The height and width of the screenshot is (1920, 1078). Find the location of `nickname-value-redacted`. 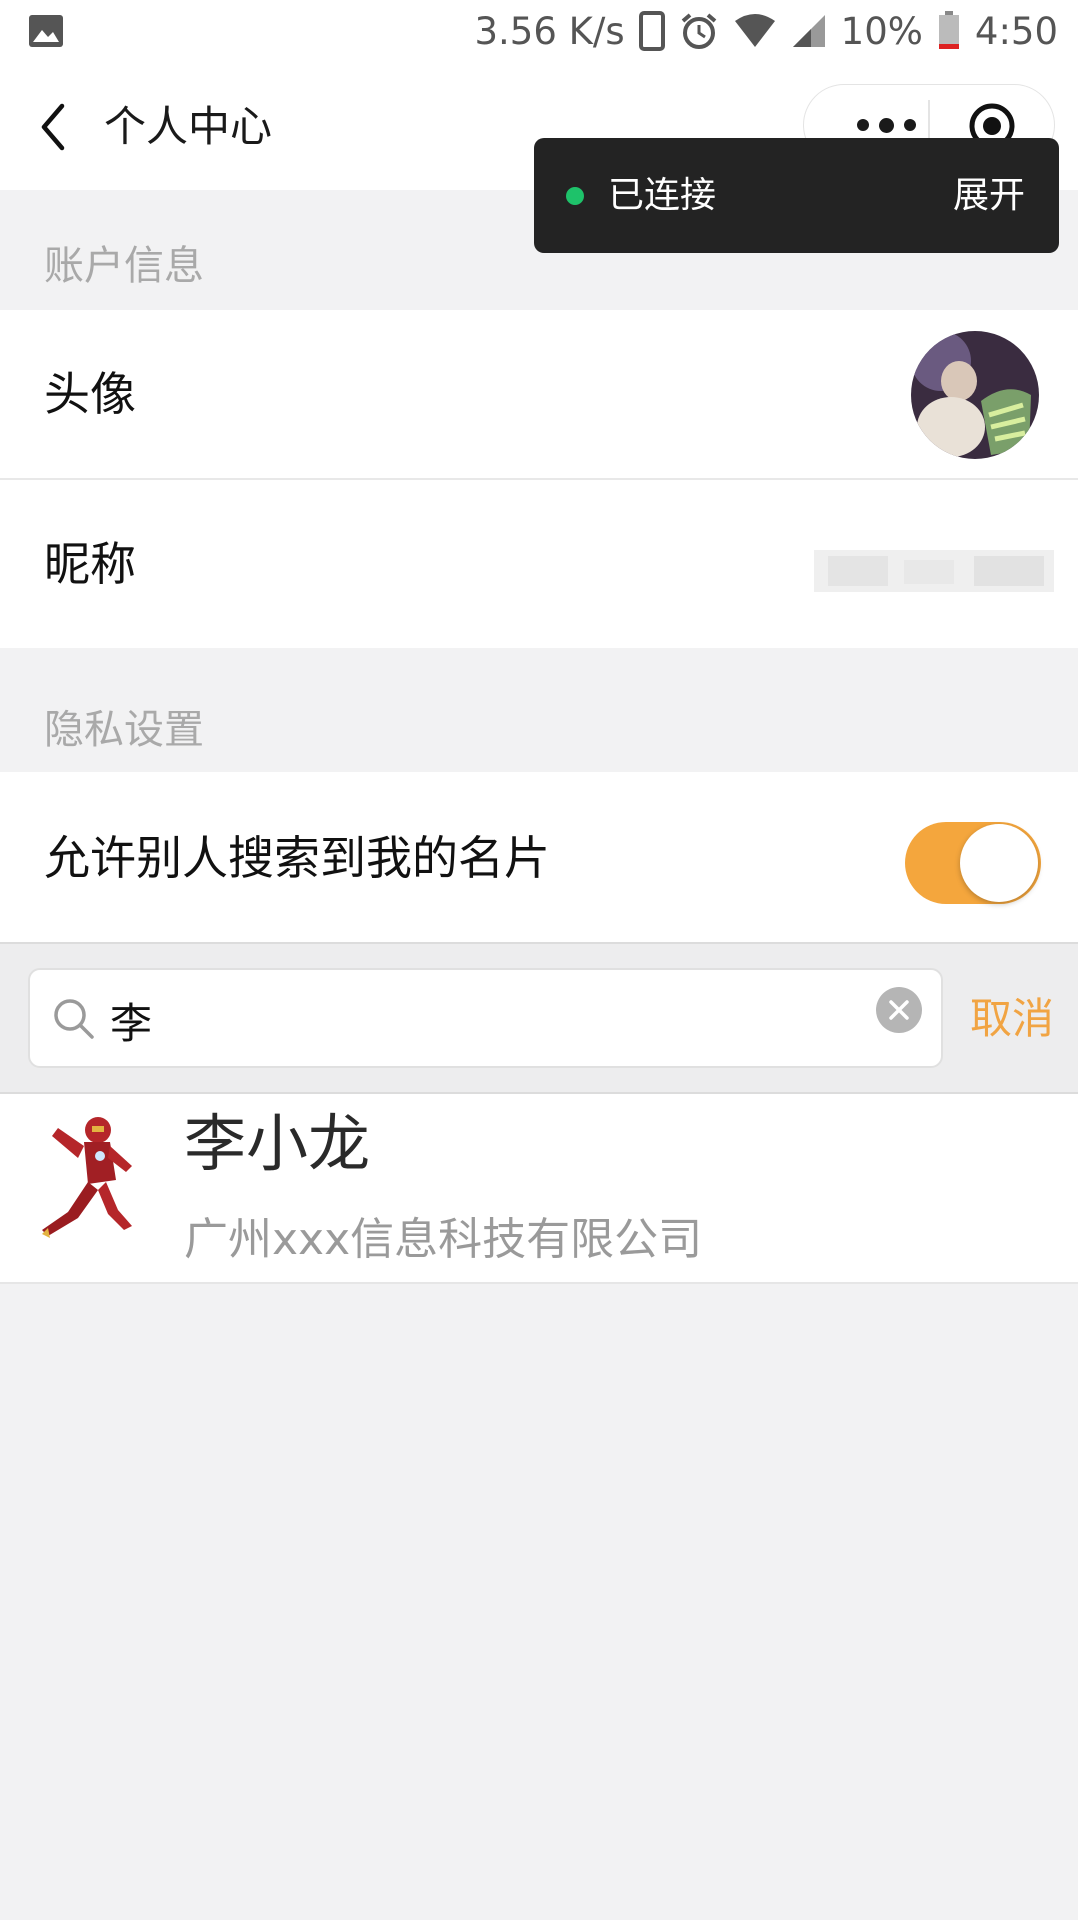

nickname-value-redacted is located at coordinates (934, 571).